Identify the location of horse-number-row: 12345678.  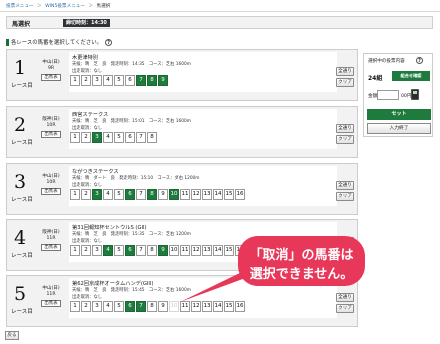
(113, 137).